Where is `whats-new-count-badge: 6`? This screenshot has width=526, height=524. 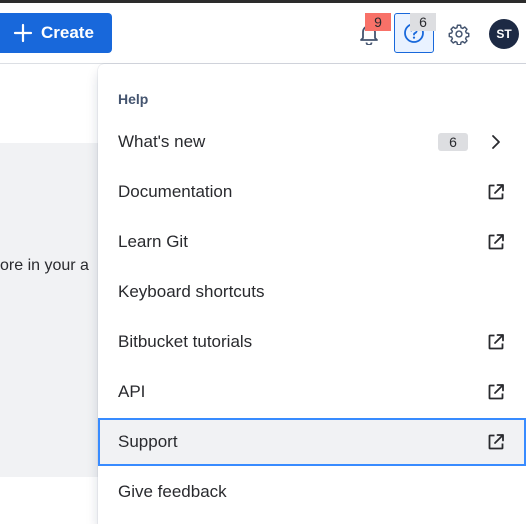
whats-new-count-badge: 6 is located at coordinates (453, 142).